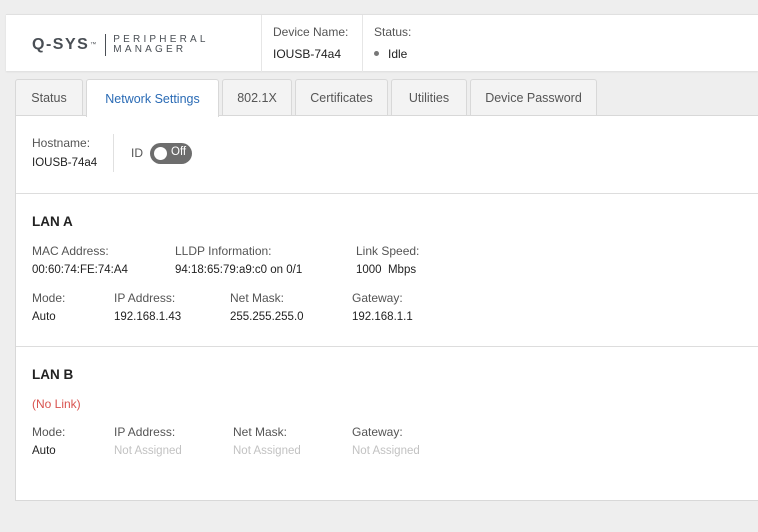 The height and width of the screenshot is (532, 758). I want to click on lan-a-mode-value: Auto, so click(44, 317).